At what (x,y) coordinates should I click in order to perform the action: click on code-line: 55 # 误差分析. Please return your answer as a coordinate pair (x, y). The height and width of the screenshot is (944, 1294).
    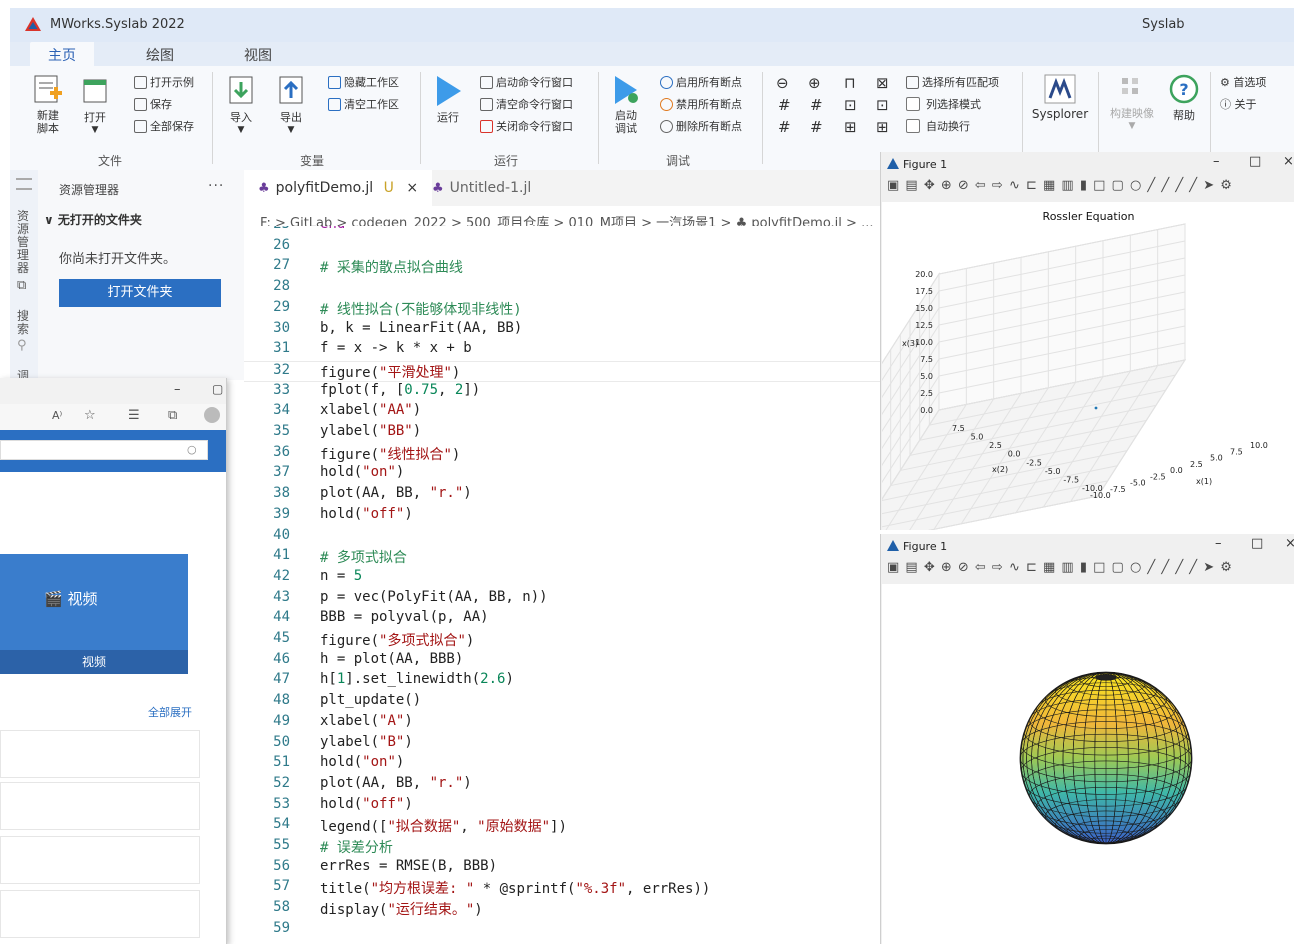
    Looking at the image, I should click on (562, 847).